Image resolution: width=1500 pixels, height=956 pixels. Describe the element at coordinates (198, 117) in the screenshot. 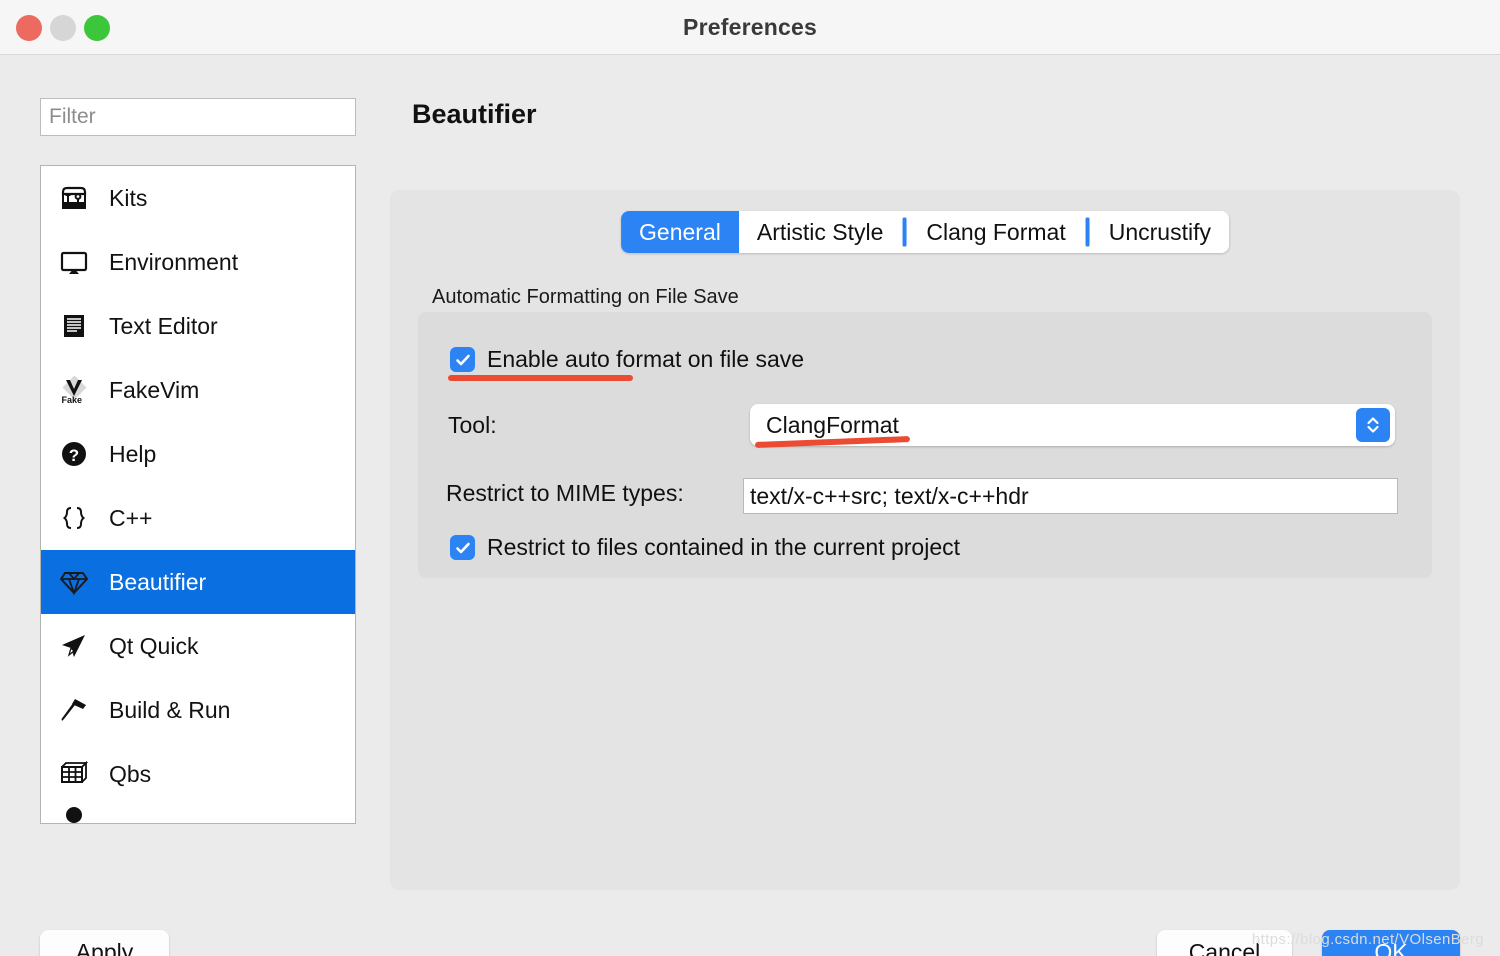

I see `filter-input` at that location.